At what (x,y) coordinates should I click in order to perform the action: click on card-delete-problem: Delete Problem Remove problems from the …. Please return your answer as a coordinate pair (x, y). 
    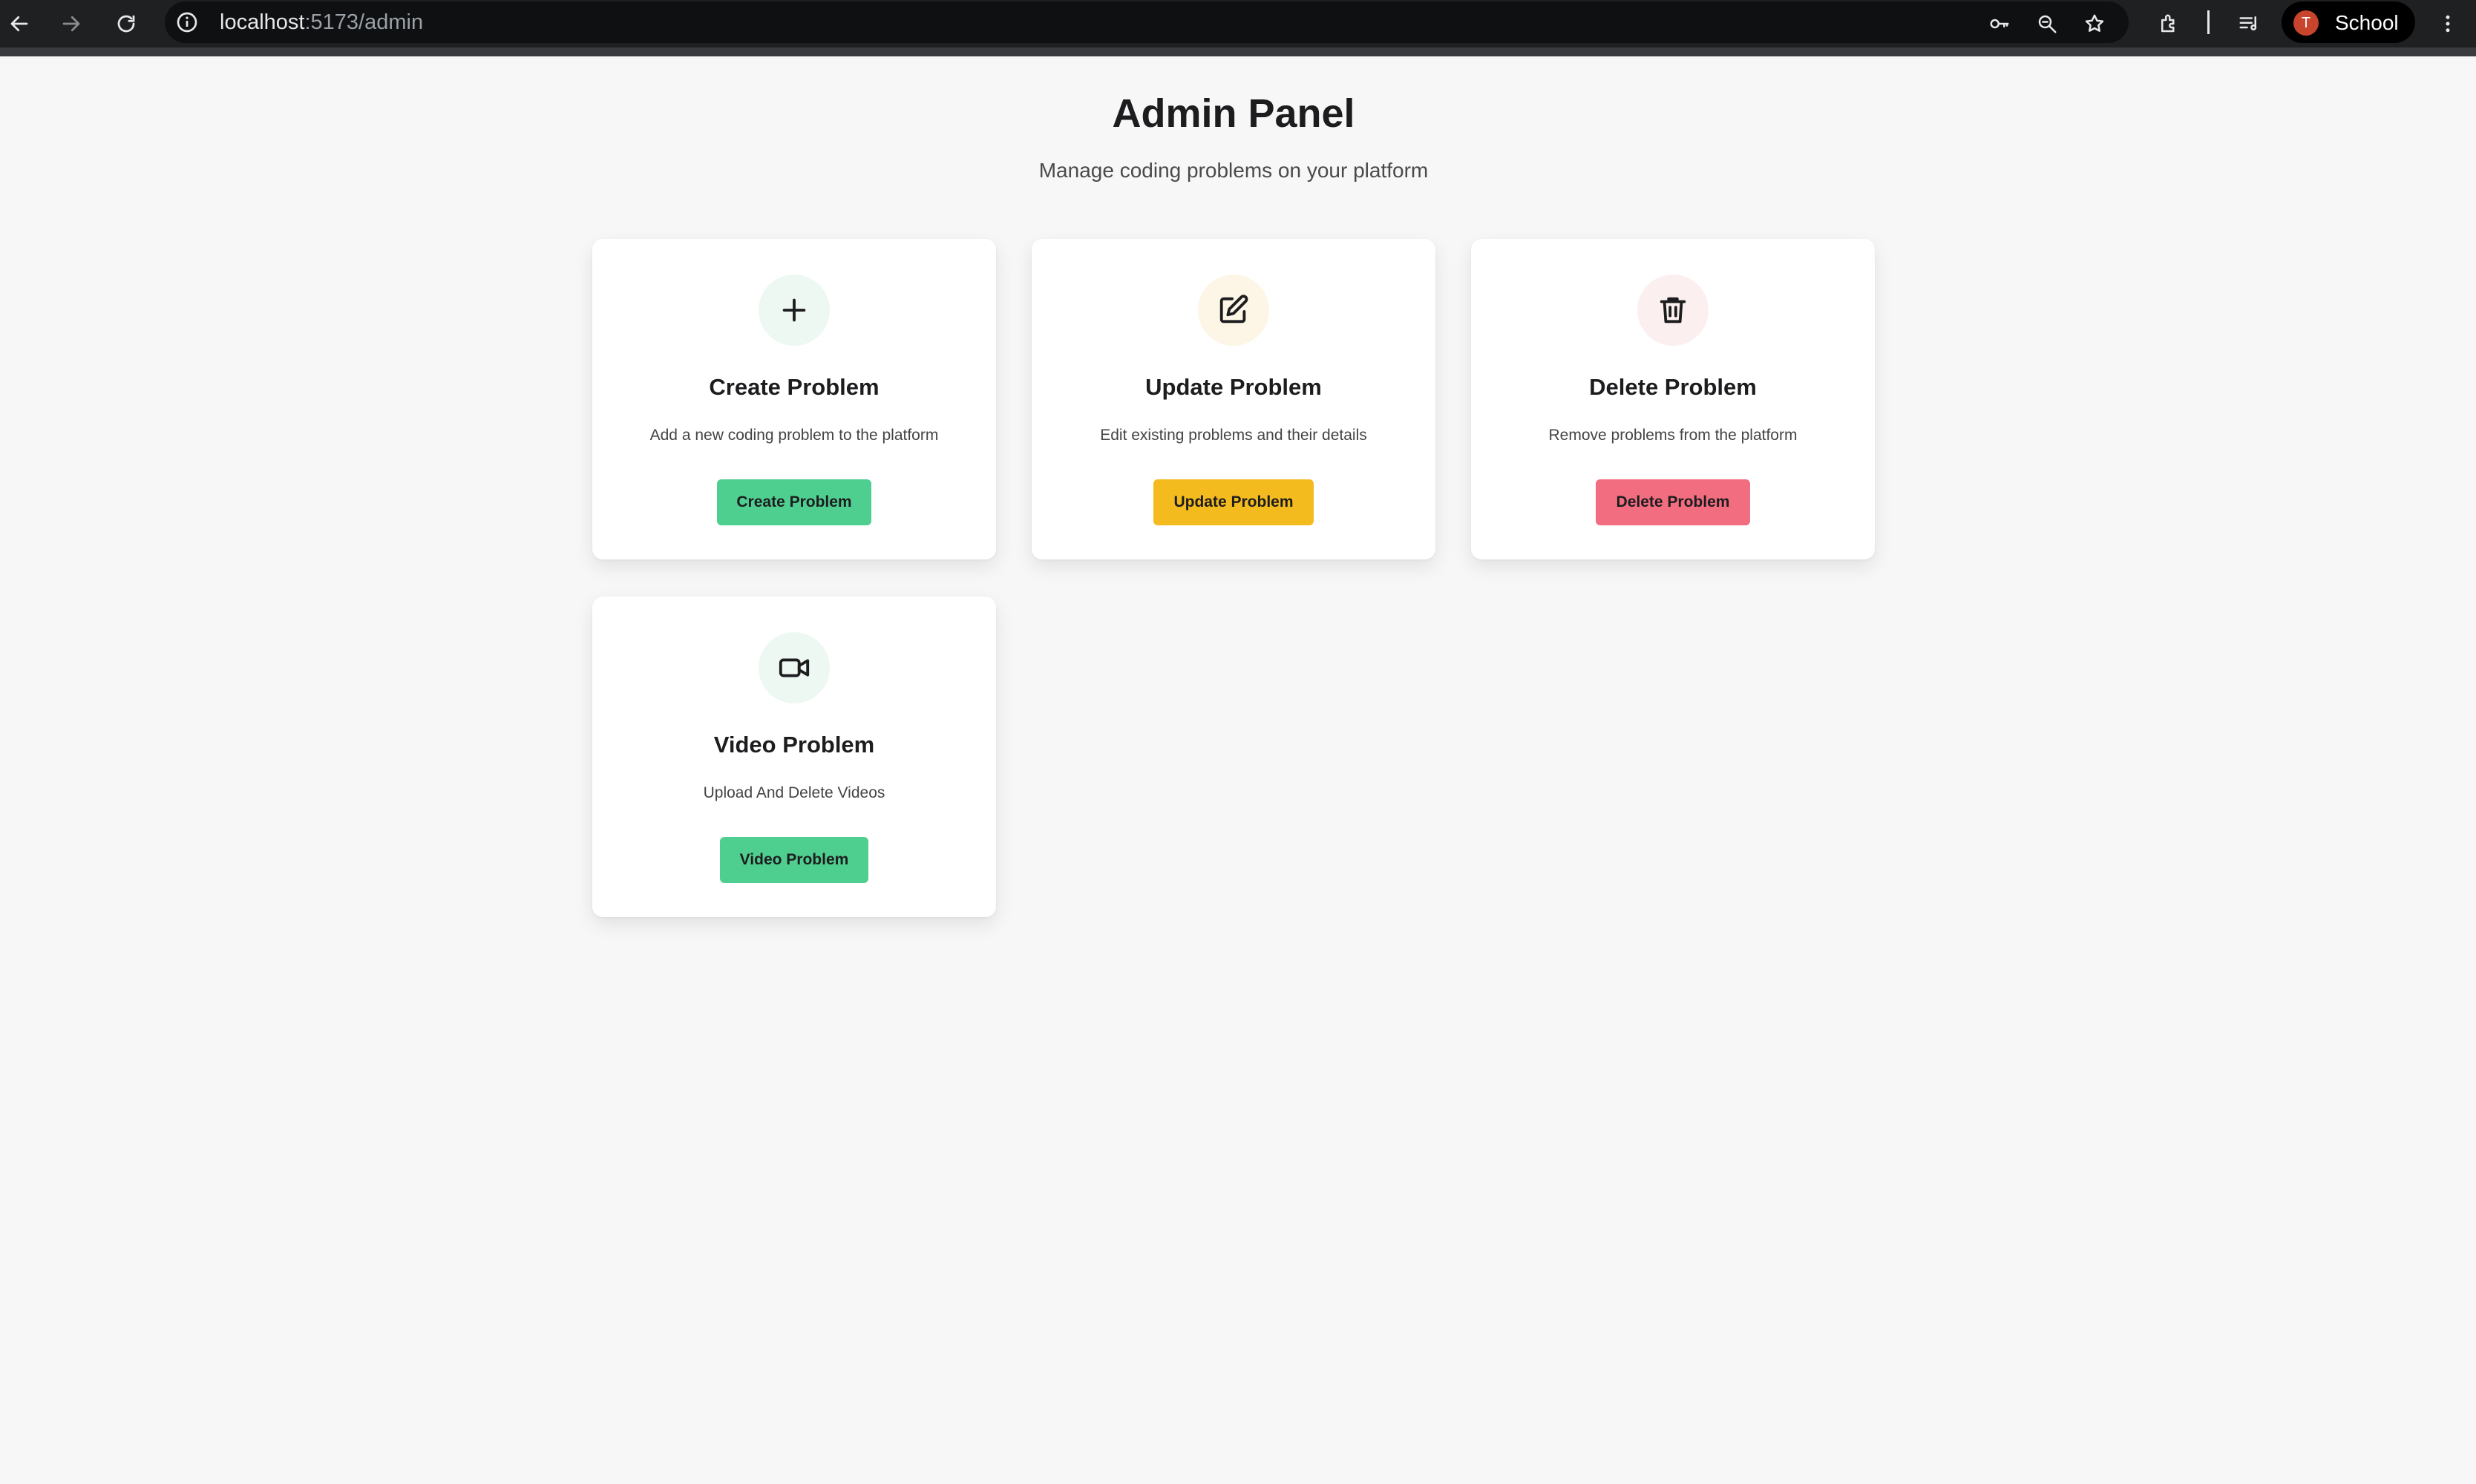
    Looking at the image, I should click on (1673, 399).